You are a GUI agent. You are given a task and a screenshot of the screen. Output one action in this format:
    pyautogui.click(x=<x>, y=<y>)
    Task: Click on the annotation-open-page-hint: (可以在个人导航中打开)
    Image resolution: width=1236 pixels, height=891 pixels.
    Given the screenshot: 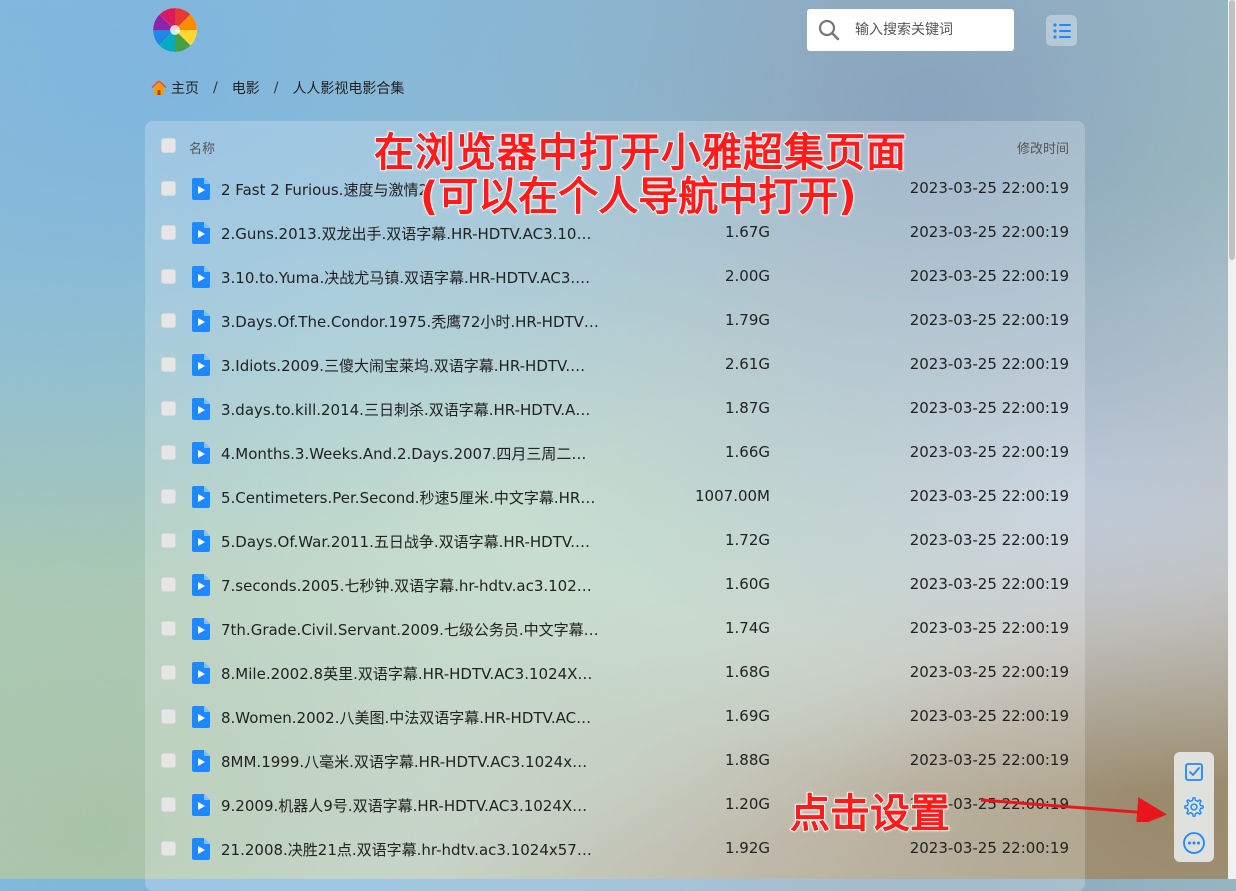 What is the action you would take?
    pyautogui.click(x=638, y=197)
    